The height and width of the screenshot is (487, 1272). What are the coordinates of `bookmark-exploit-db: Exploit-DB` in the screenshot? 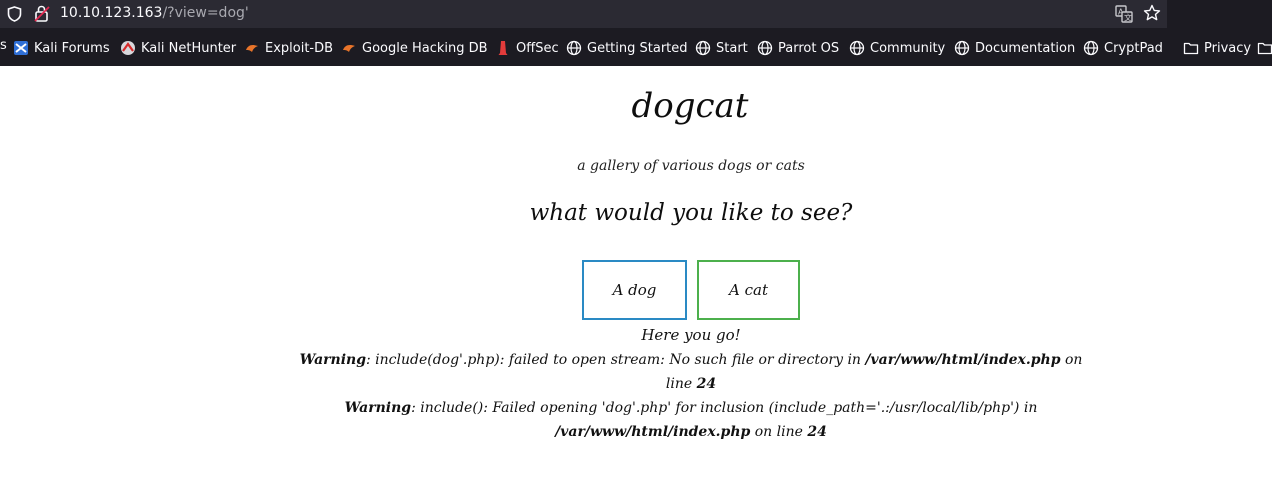 It's located at (288, 48).